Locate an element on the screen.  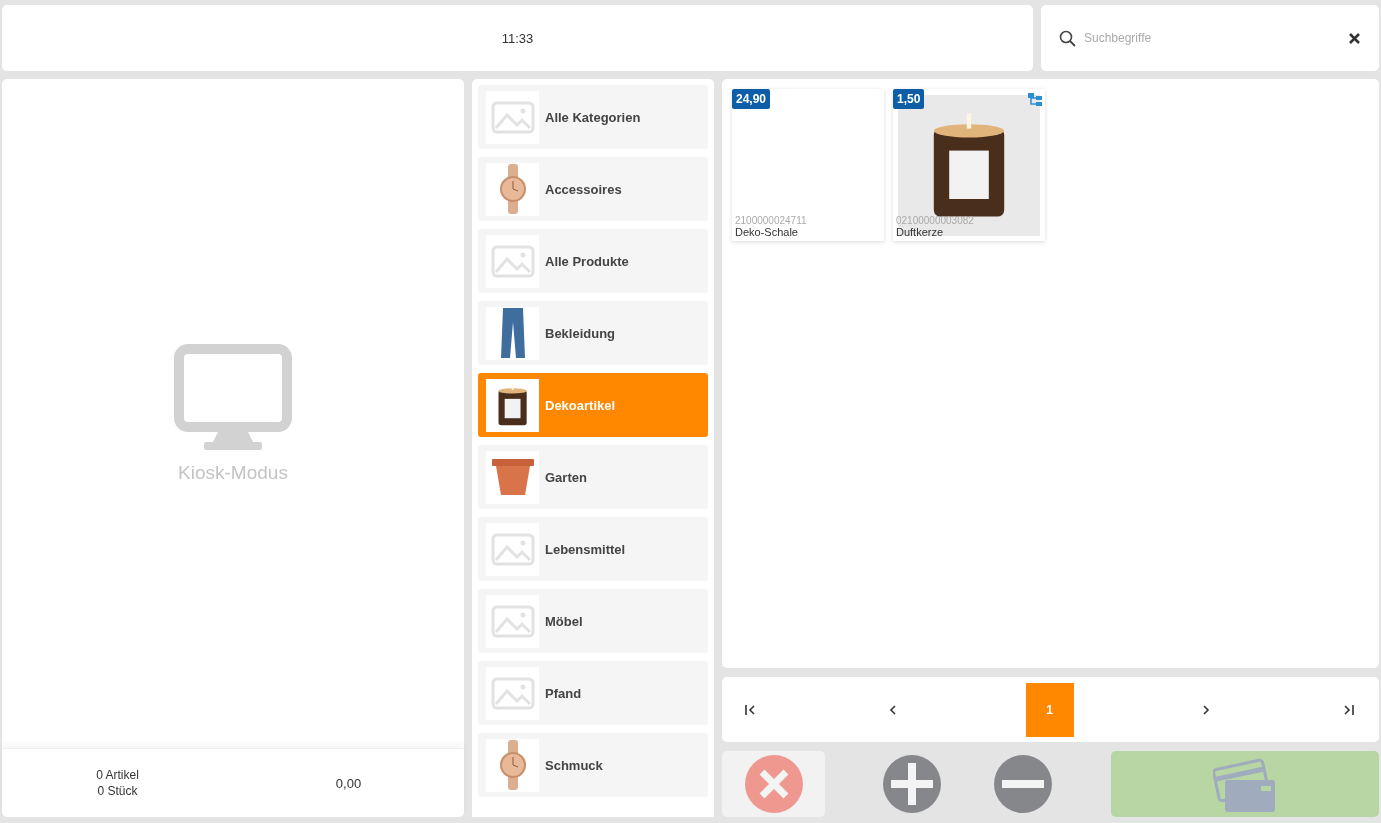
monitor-icon is located at coordinates (233, 396).